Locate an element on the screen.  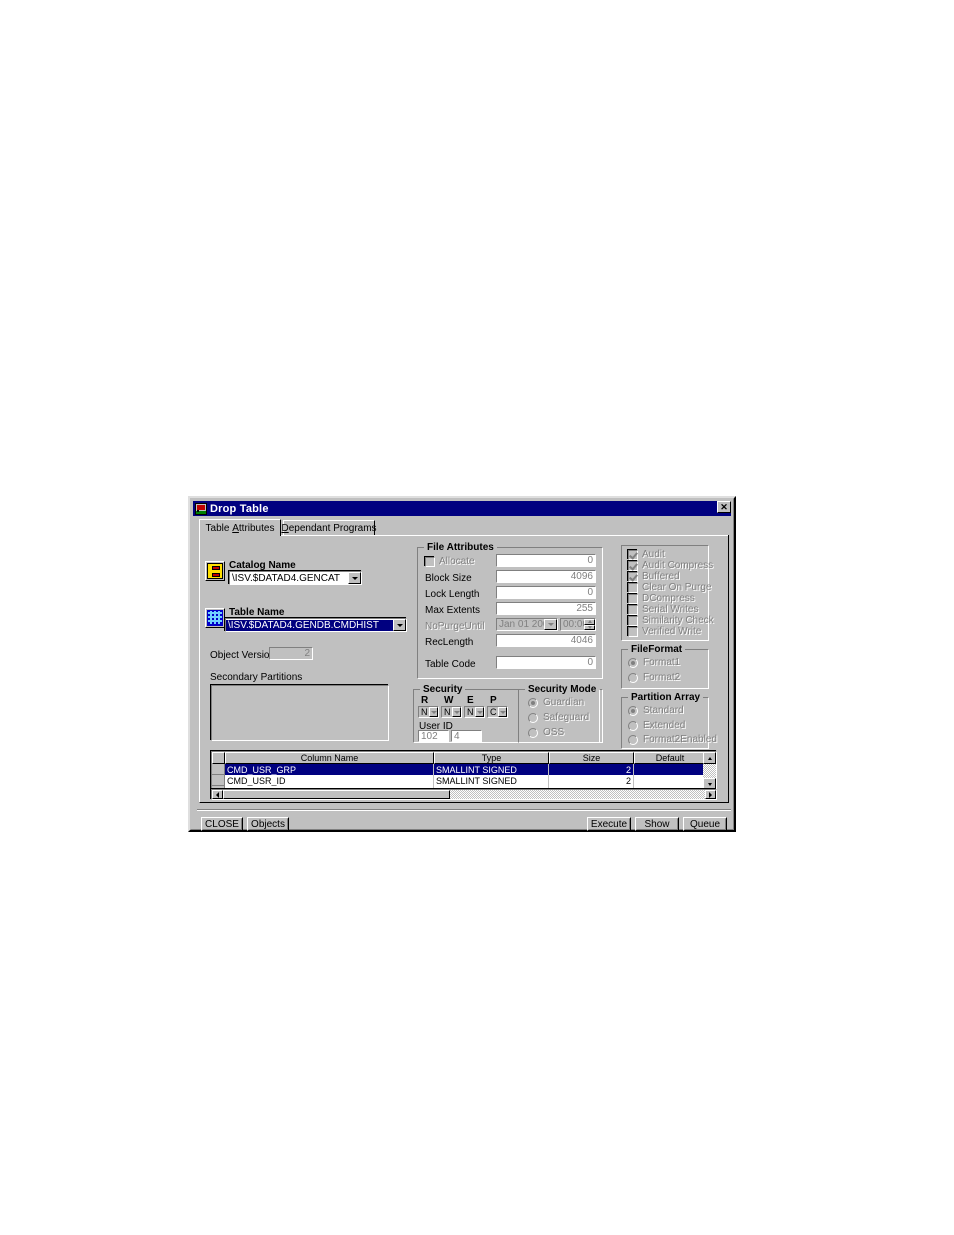
radio-format2: Format2 is located at coordinates (654, 677).